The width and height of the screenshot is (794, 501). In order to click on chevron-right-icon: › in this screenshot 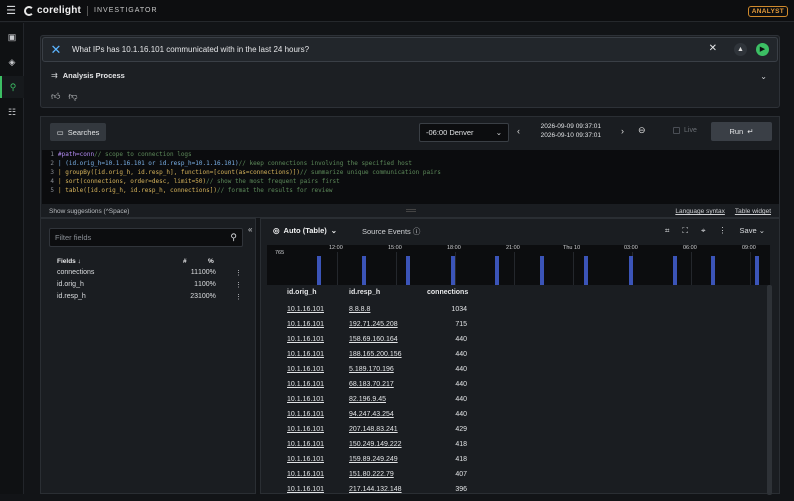, I will do `click(622, 131)`.